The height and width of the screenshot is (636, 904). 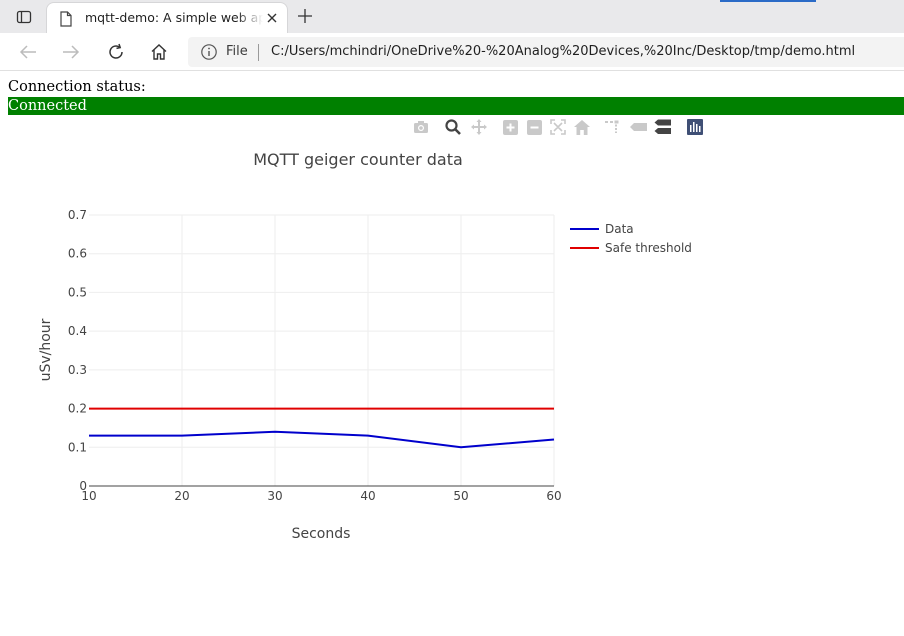 What do you see at coordinates (612, 127) in the screenshot?
I see `spike-lines-icon` at bounding box center [612, 127].